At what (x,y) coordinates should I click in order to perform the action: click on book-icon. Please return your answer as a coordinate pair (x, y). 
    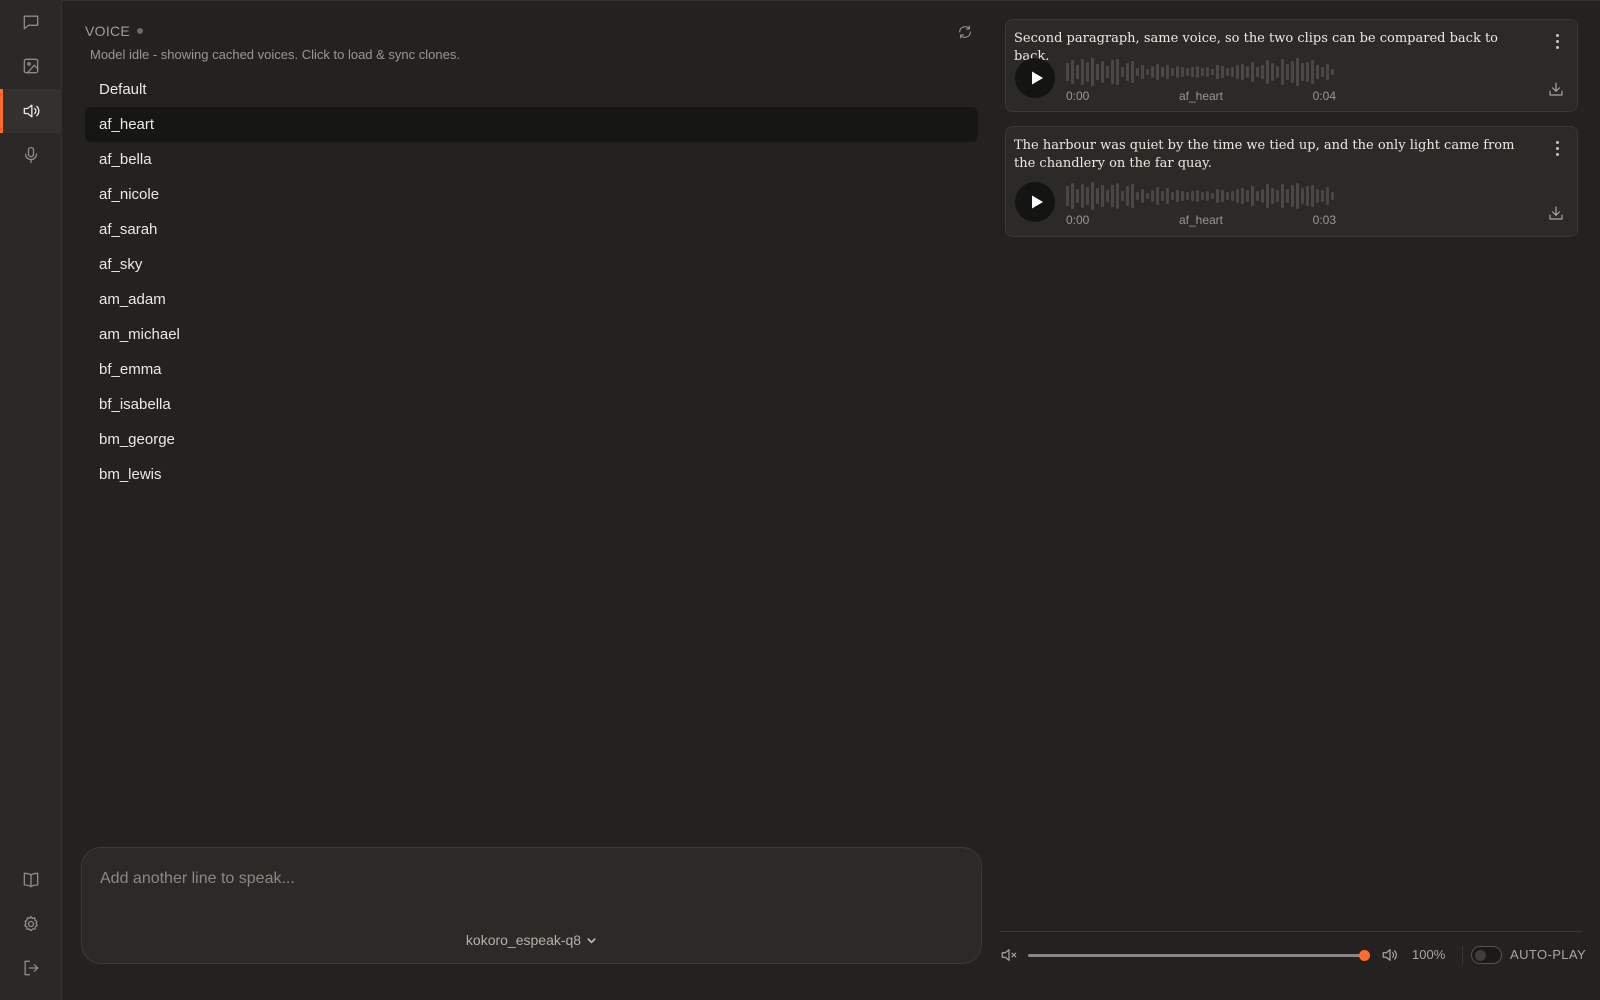
    Looking at the image, I should click on (31, 880).